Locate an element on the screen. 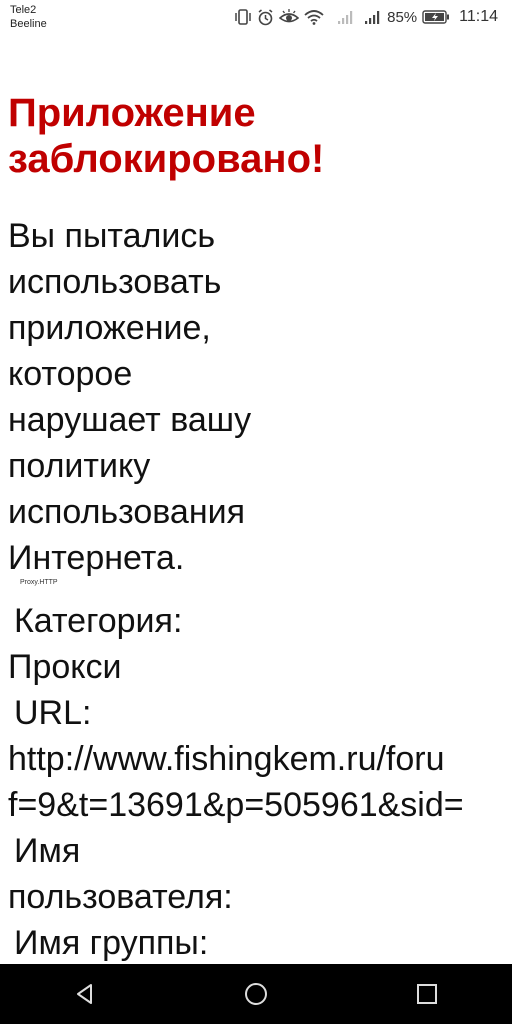 This screenshot has width=512, height=1024. carrier-2: Beeline is located at coordinates (28, 24).